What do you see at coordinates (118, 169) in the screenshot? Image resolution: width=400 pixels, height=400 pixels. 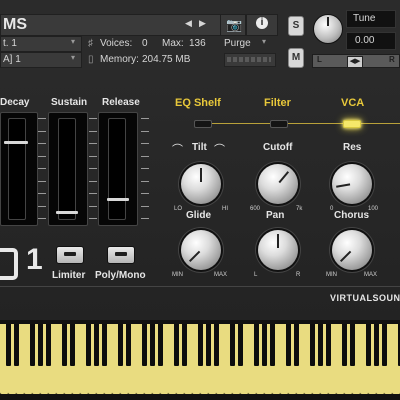 I see `release-fader` at bounding box center [118, 169].